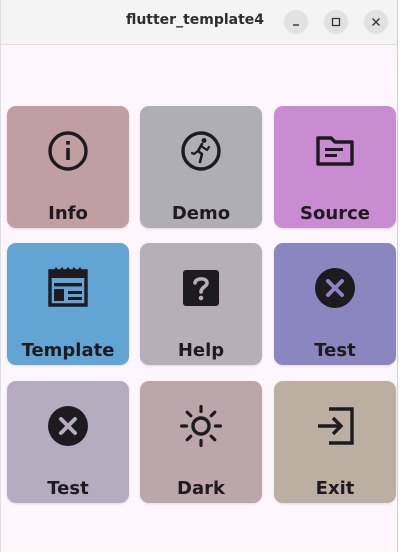 The image size is (405, 552). Describe the element at coordinates (296, 25) in the screenshot. I see `minimize-icon` at that location.